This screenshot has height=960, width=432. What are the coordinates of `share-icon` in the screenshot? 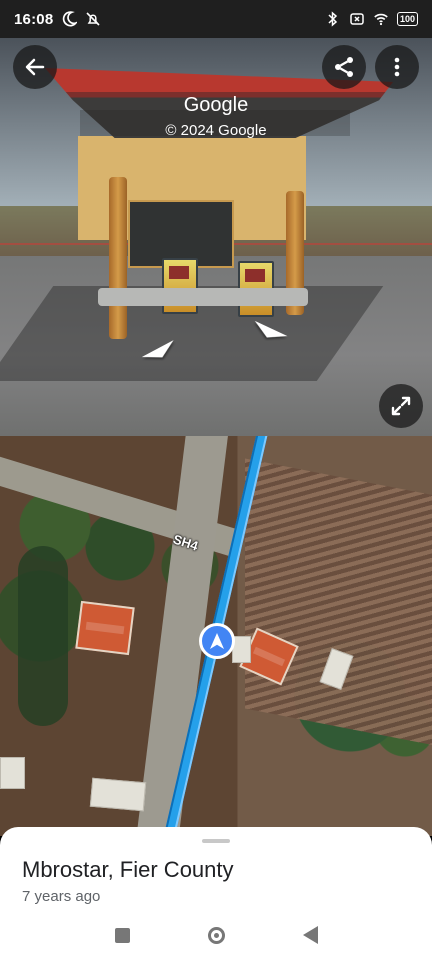 It's located at (344, 67).